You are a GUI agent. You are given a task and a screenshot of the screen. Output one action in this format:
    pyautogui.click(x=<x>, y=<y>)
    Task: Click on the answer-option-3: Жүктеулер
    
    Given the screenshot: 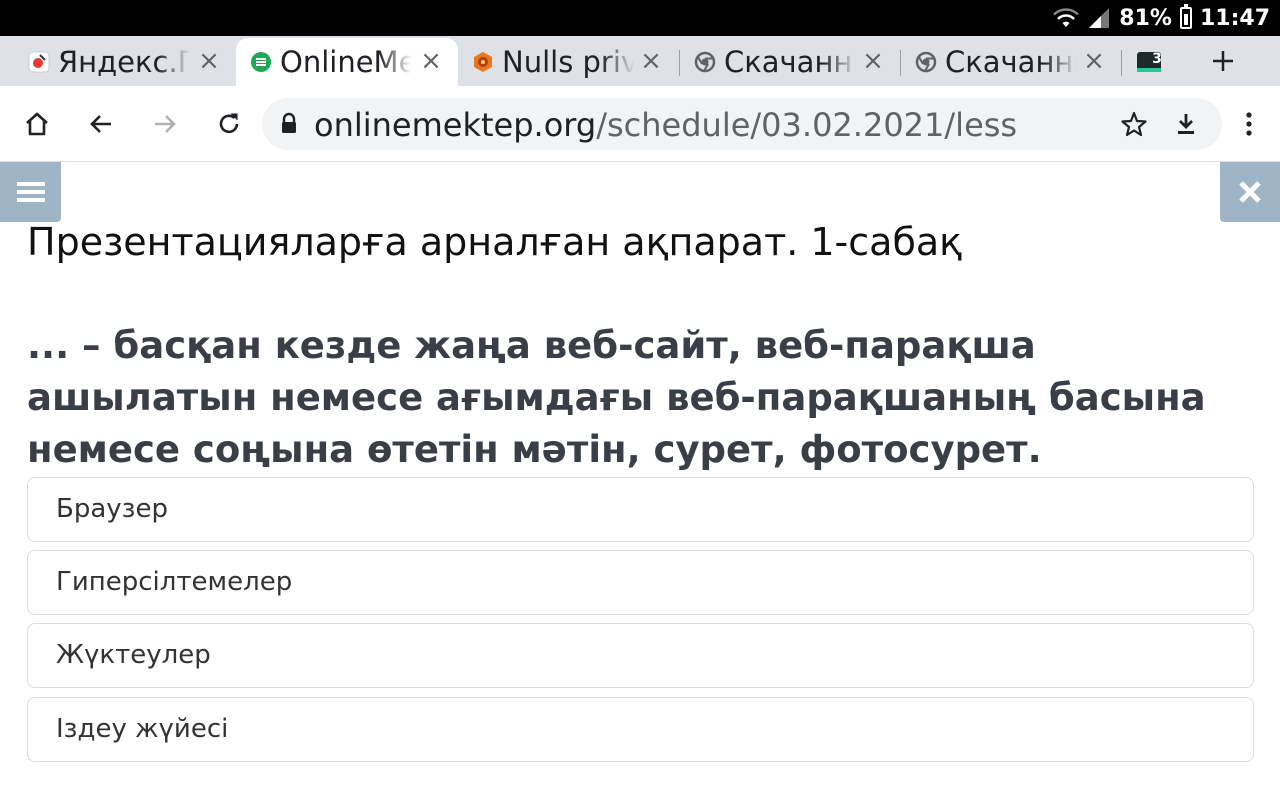 What is the action you would take?
    pyautogui.click(x=640, y=655)
    